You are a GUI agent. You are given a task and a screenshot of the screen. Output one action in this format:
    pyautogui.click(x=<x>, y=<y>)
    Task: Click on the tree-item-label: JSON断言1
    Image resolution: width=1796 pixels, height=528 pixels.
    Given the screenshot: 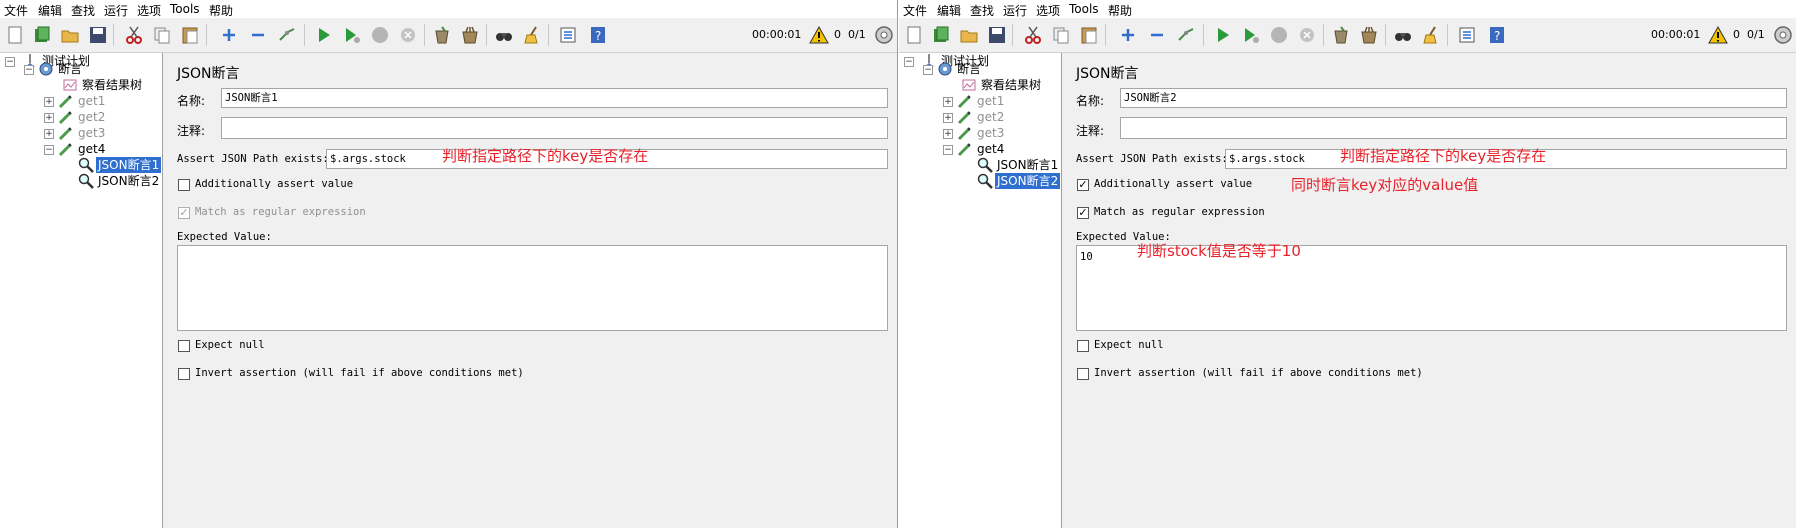 What is the action you would take?
    pyautogui.click(x=129, y=165)
    